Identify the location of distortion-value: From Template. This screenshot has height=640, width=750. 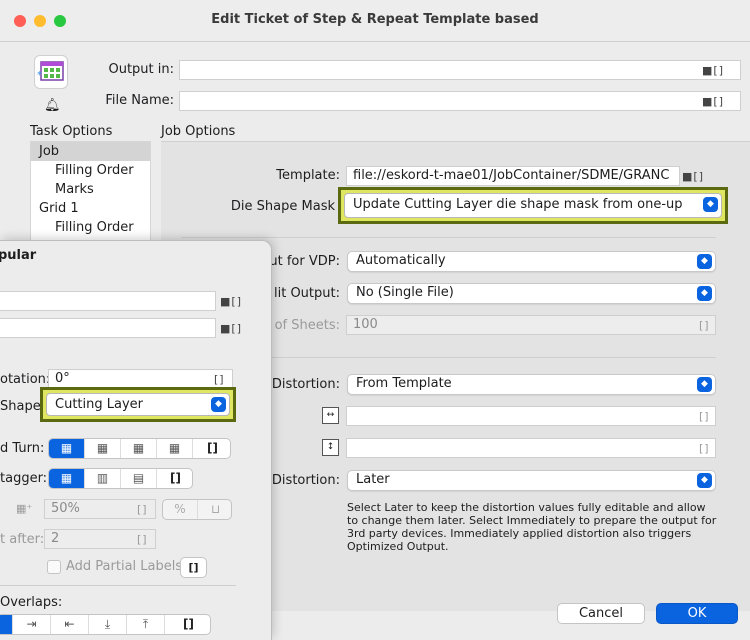
(404, 383).